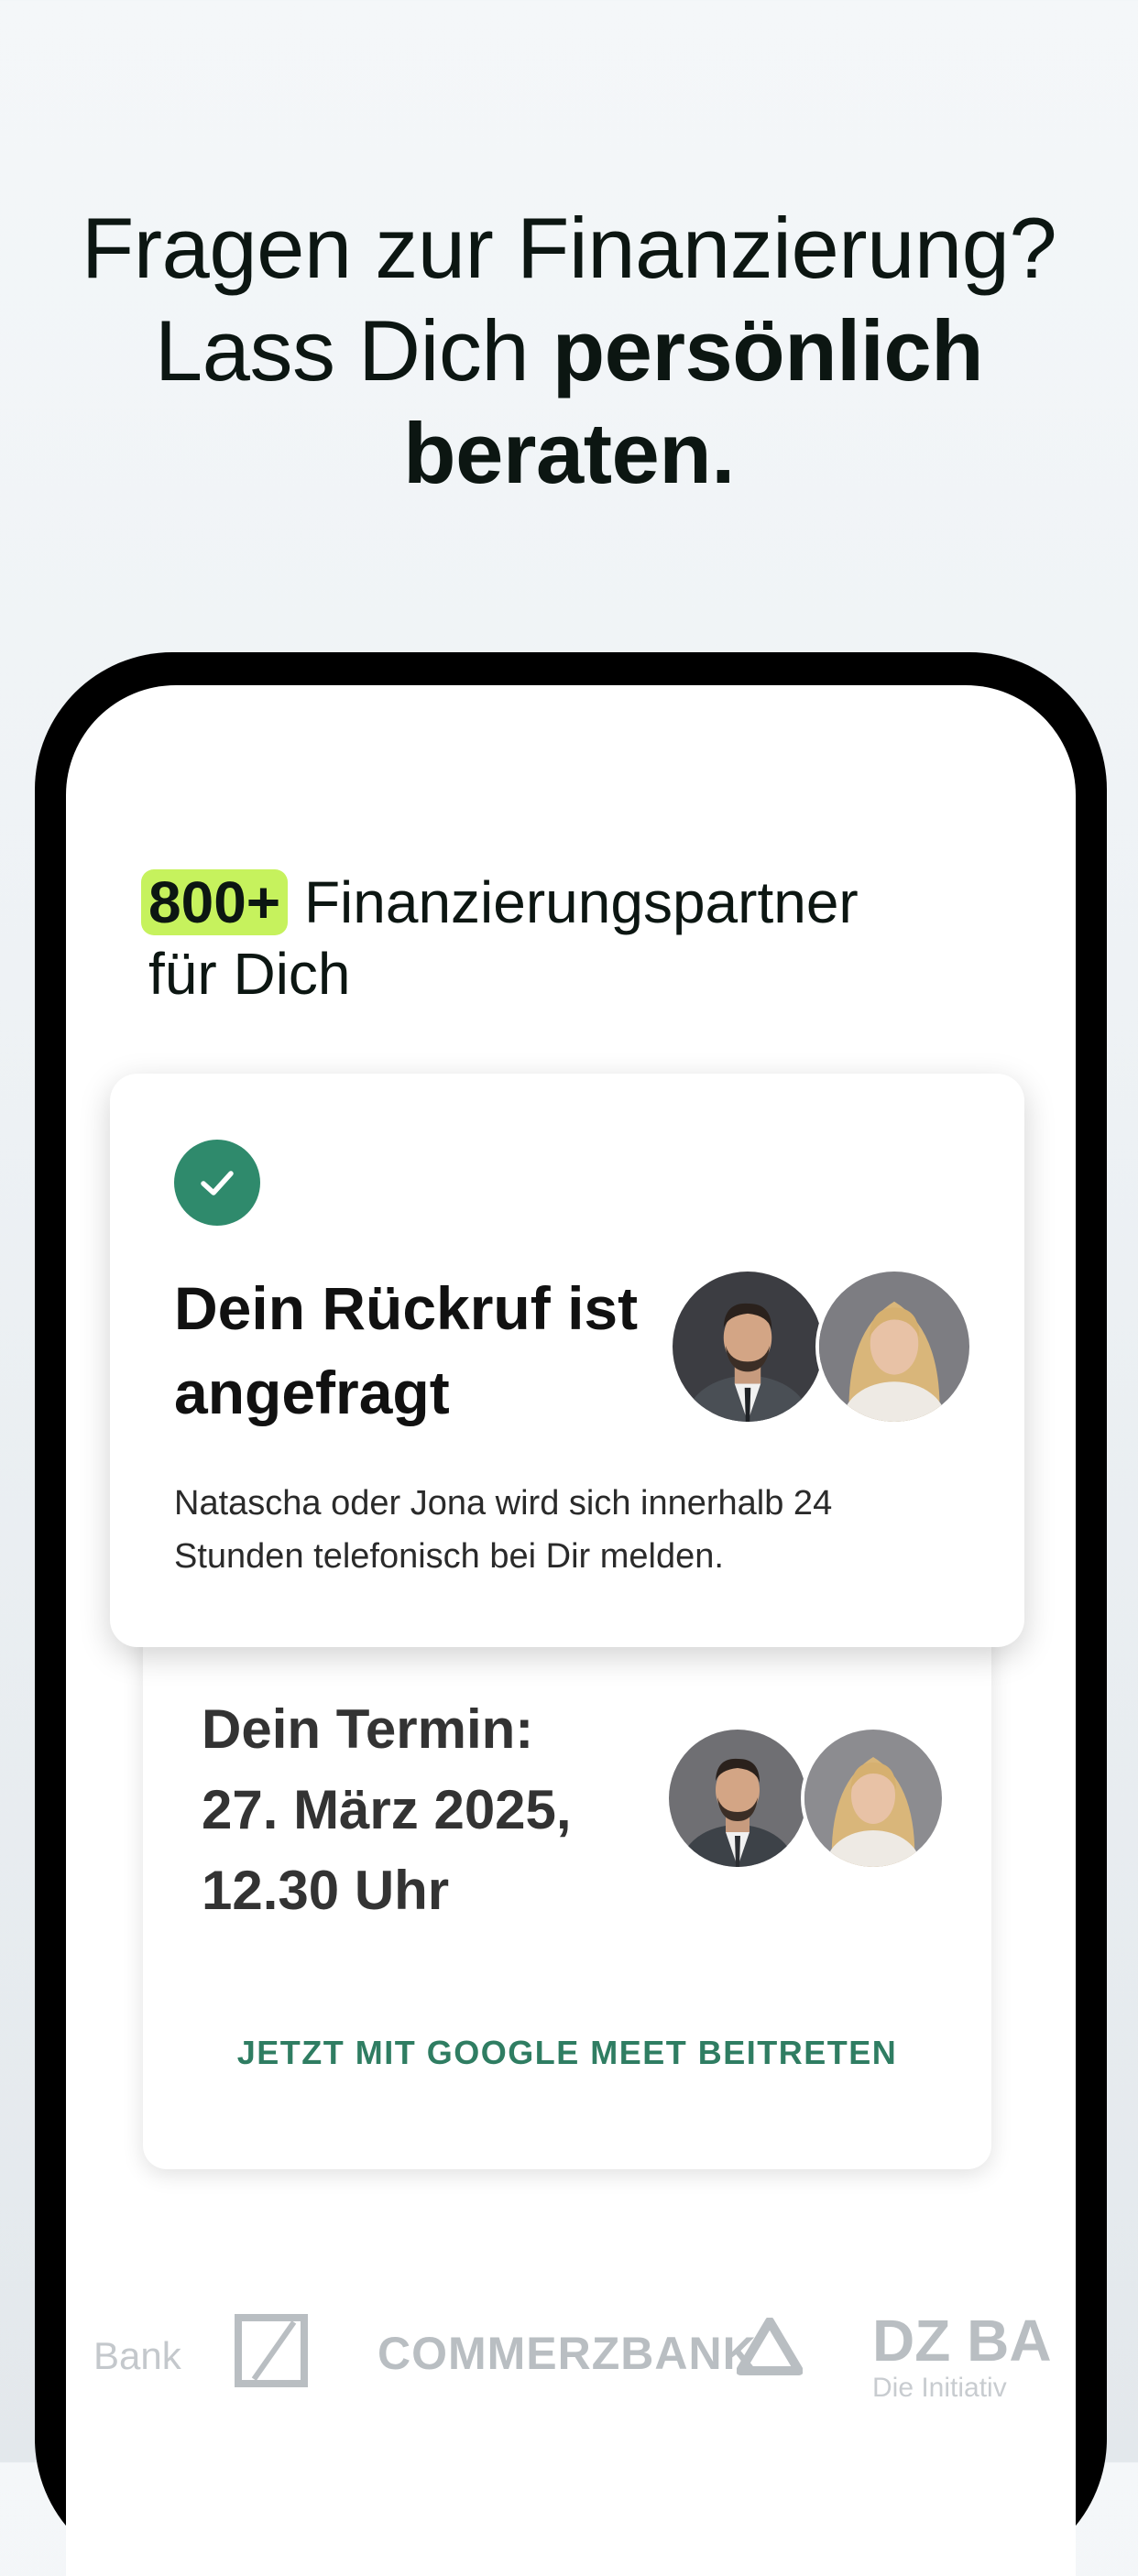 This screenshot has width=1138, height=2576. I want to click on headline-line-2-regular: Lass Dich, so click(353, 350).